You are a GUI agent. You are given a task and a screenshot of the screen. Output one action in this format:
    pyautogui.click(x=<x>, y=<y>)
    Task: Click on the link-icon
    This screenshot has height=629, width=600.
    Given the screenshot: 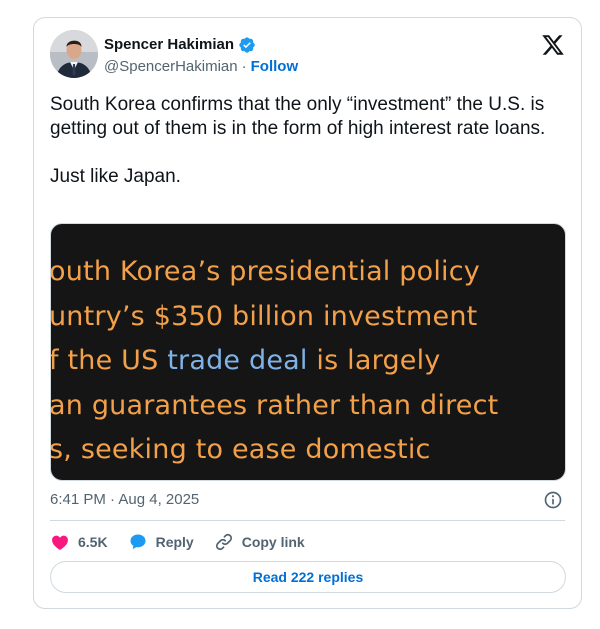 What is the action you would take?
    pyautogui.click(x=223, y=542)
    